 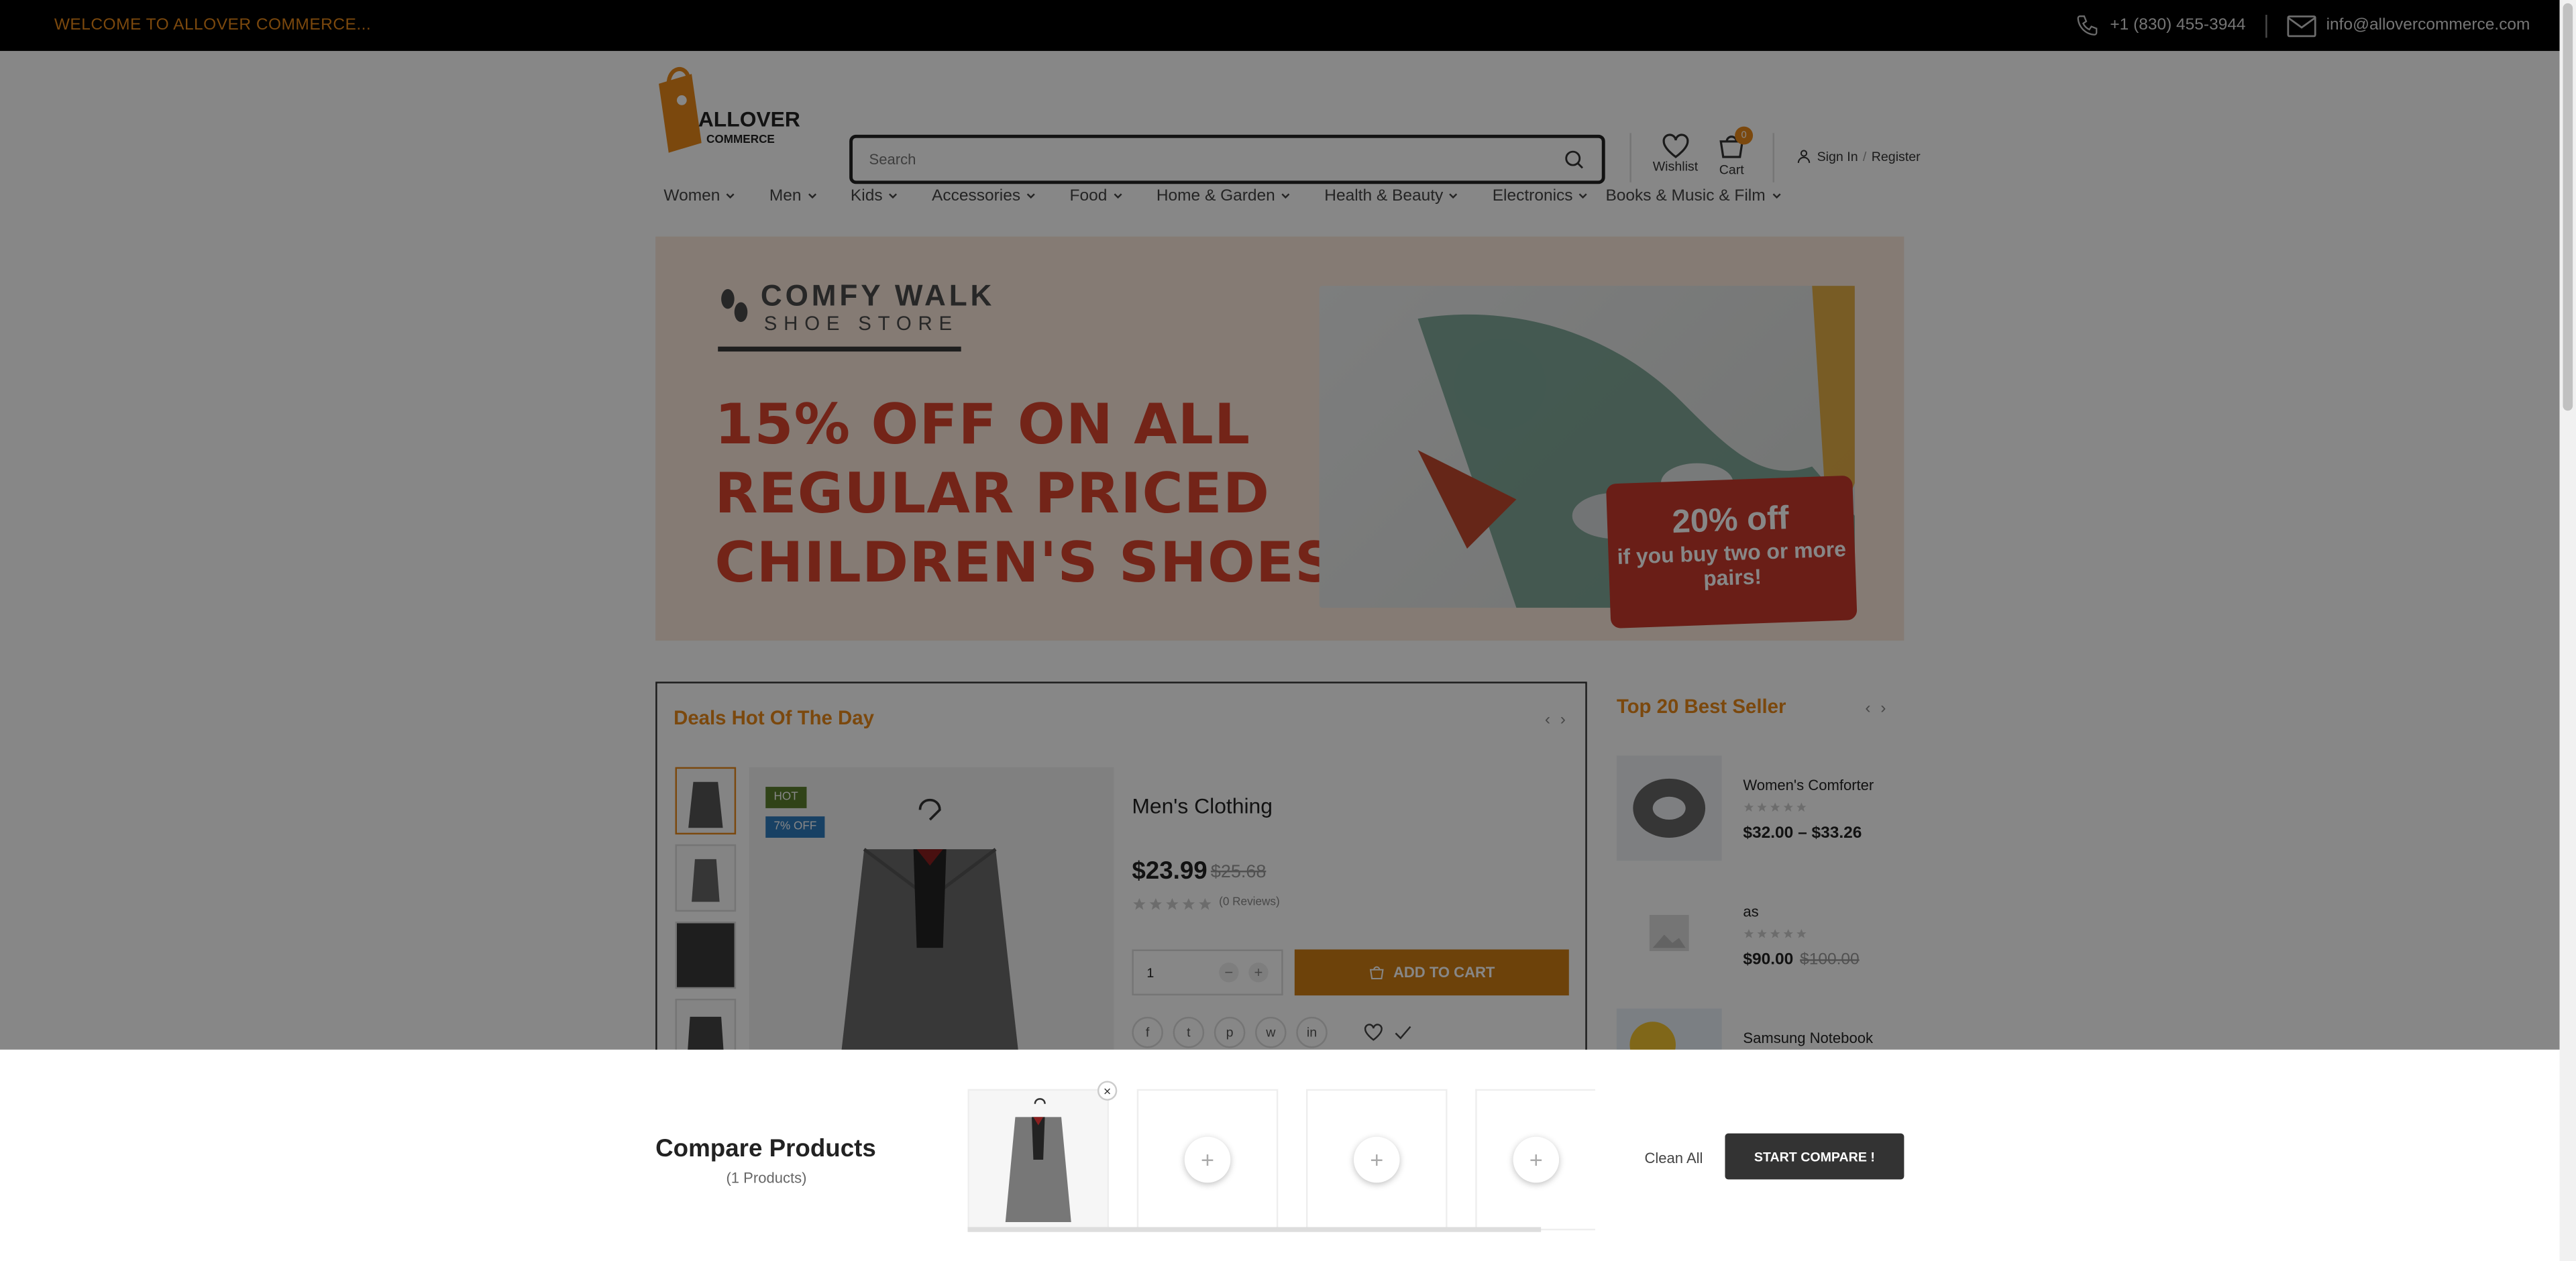 What do you see at coordinates (1038, 1161) in the screenshot?
I see `coat-image` at bounding box center [1038, 1161].